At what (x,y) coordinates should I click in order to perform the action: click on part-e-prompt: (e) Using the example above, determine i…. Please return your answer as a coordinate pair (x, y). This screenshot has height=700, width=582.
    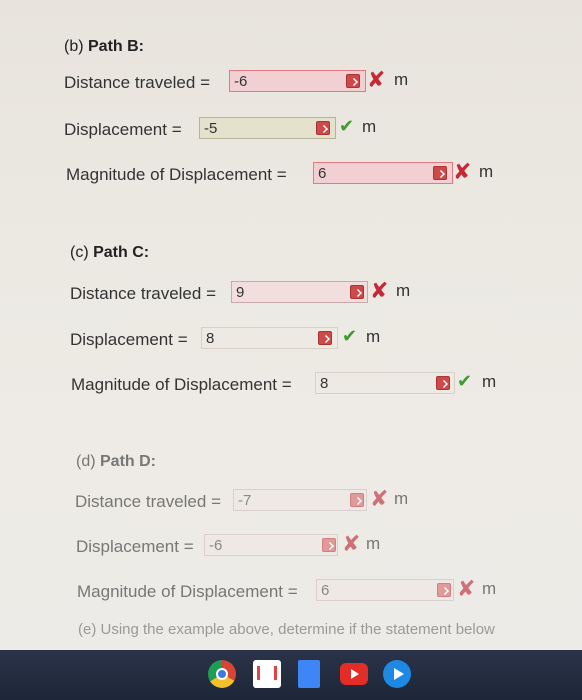
    Looking at the image, I should click on (286, 629).